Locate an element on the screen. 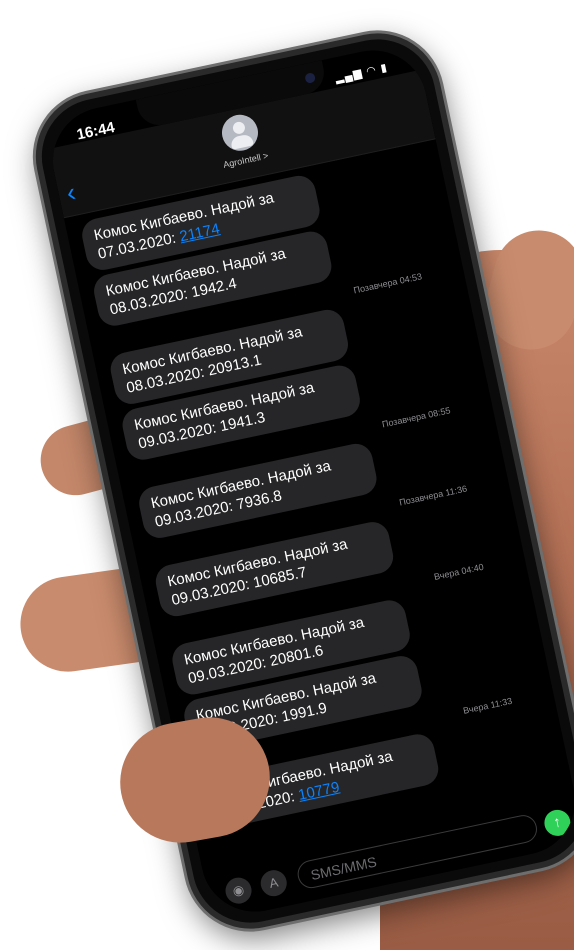  send-arrow-icon: ↑ is located at coordinates (557, 823).